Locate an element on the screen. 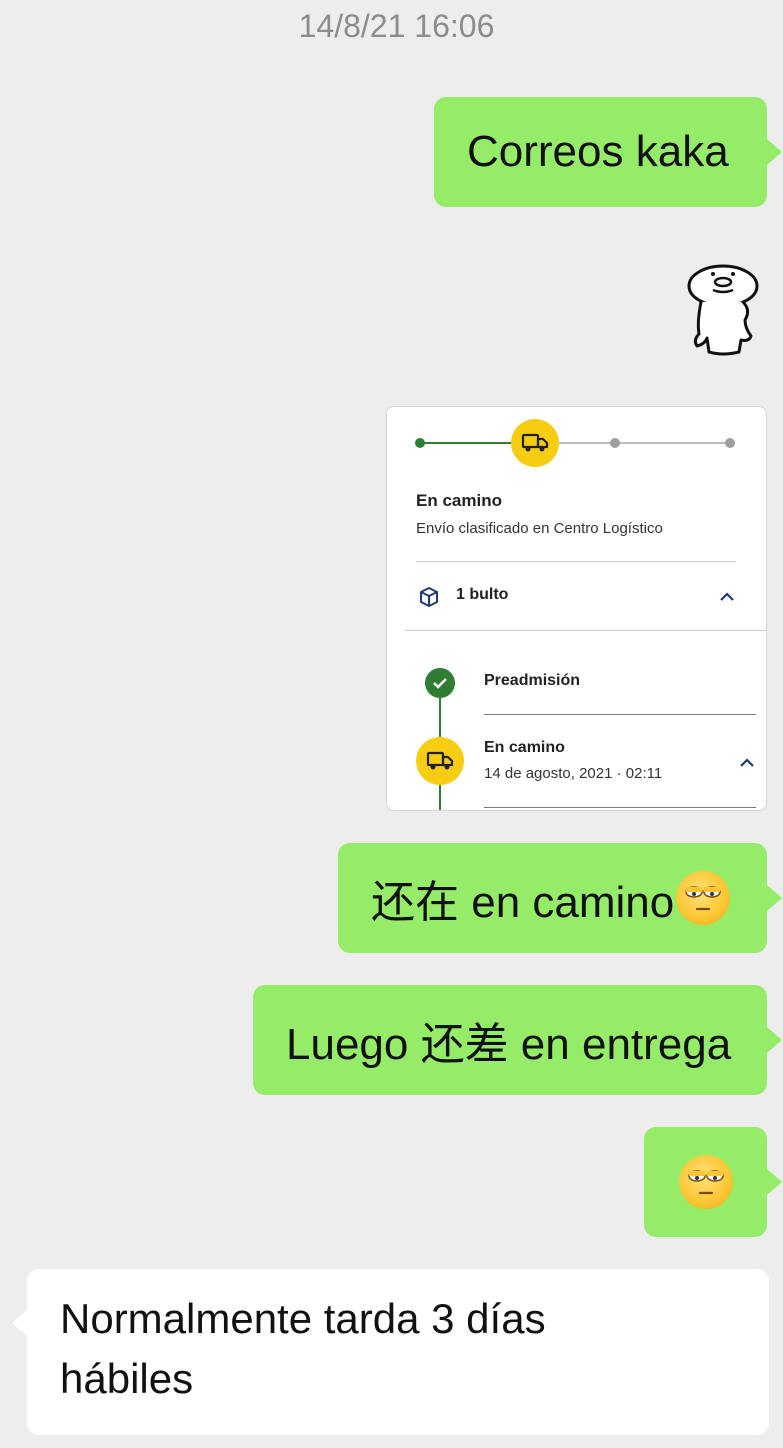 Image resolution: width=783 pixels, height=1448 pixels. timeline-step-label: Preadmisión is located at coordinates (532, 680).